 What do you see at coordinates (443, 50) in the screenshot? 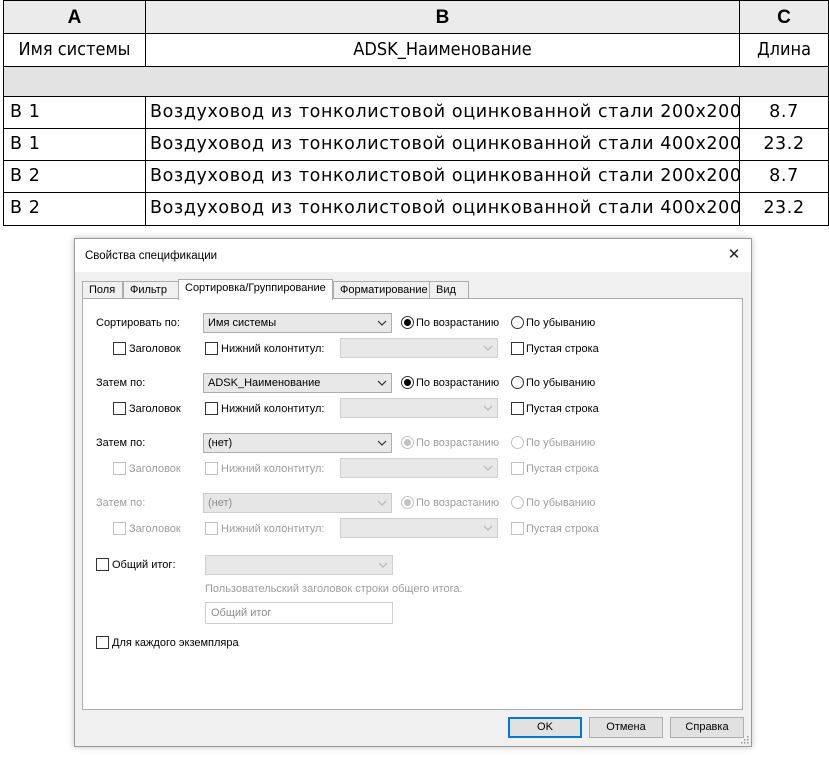
I see `column-header-name: ADSK_Наименование` at bounding box center [443, 50].